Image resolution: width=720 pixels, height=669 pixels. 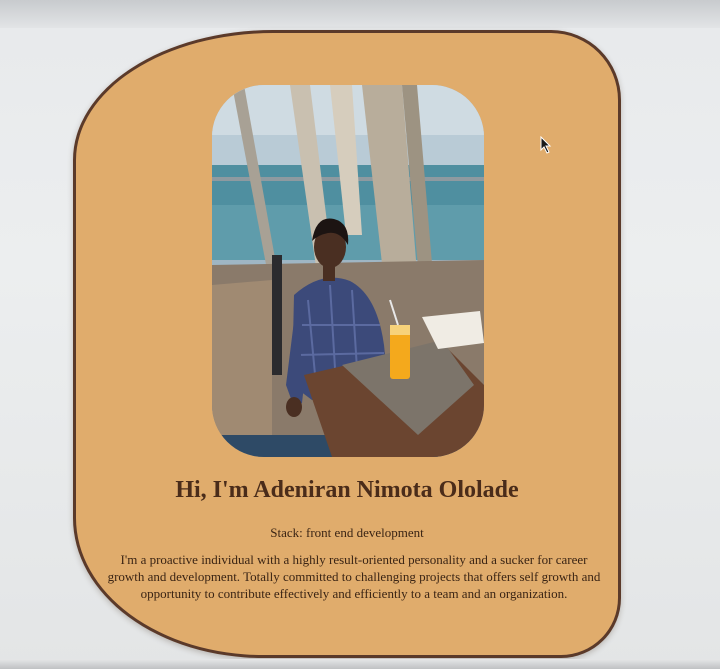 I want to click on stack-label: Stack: front end development, so click(x=347, y=532).